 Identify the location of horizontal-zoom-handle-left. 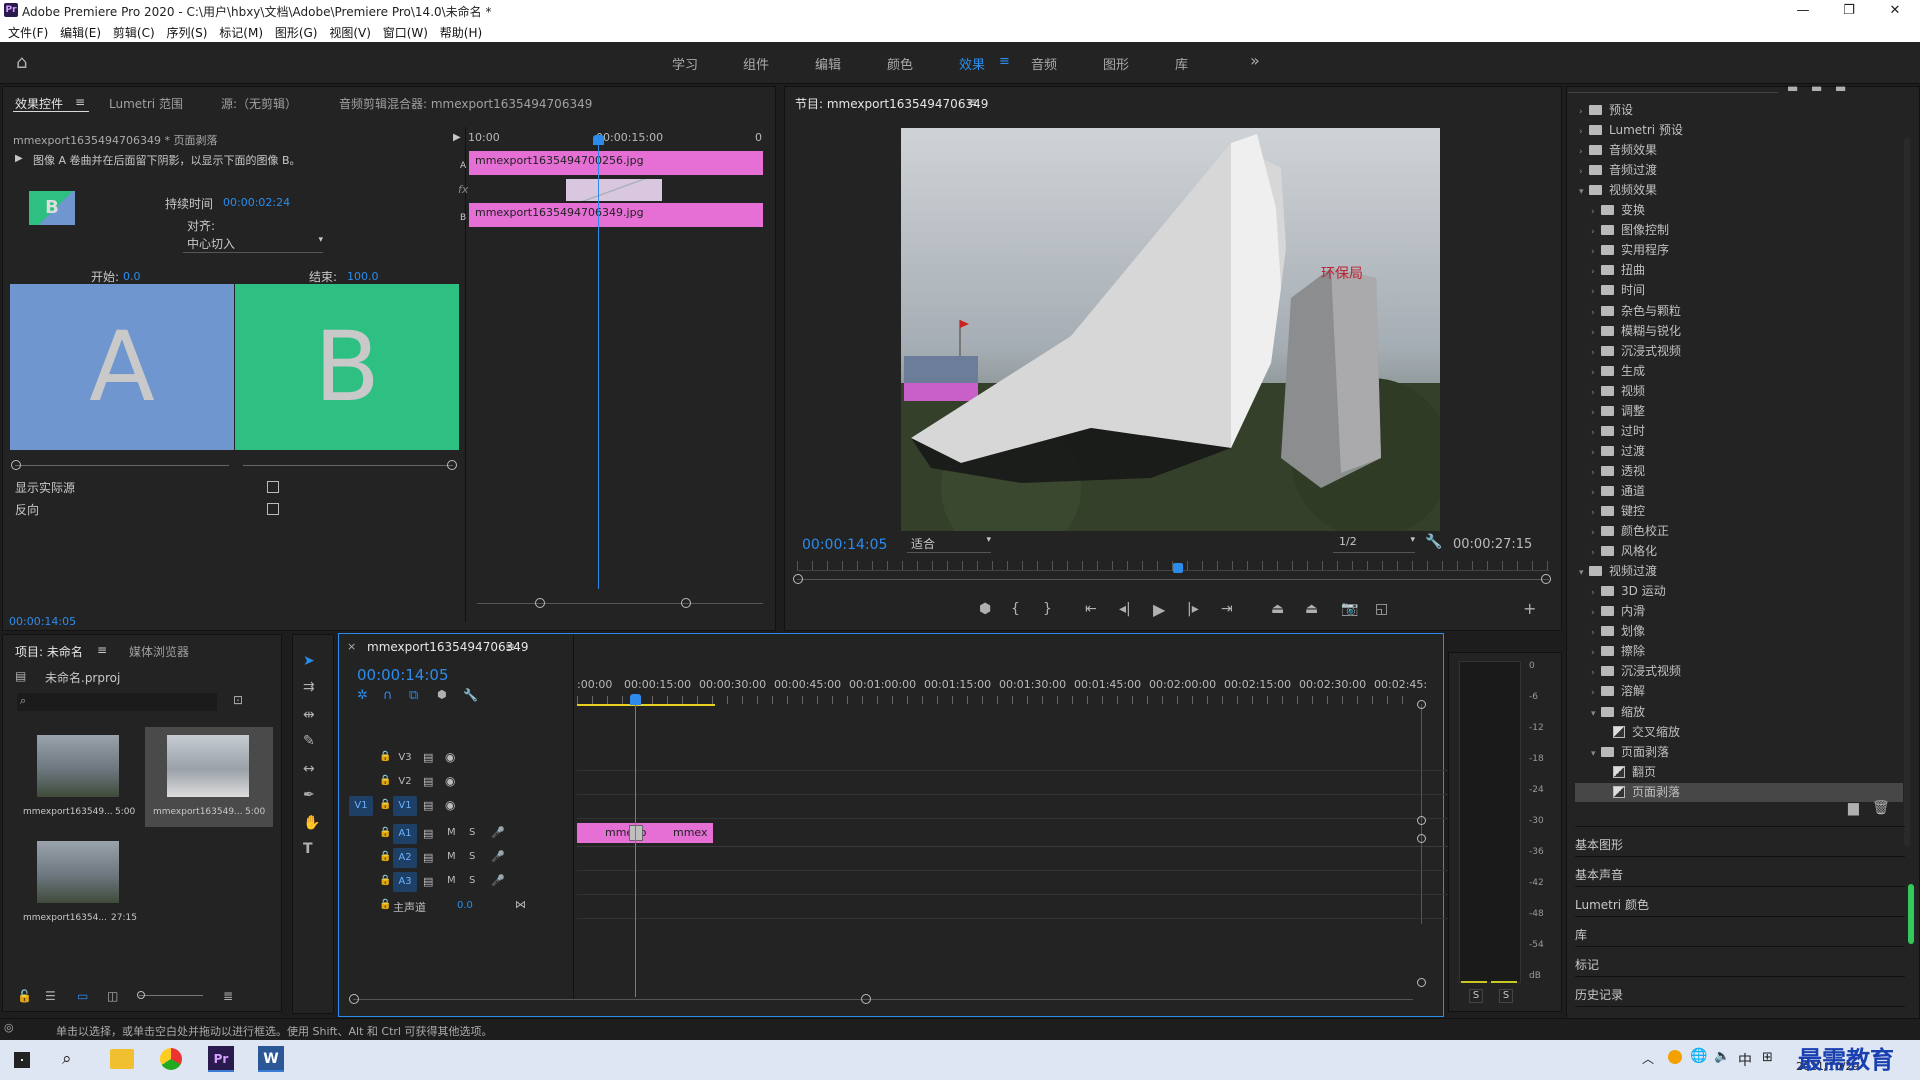
(354, 999).